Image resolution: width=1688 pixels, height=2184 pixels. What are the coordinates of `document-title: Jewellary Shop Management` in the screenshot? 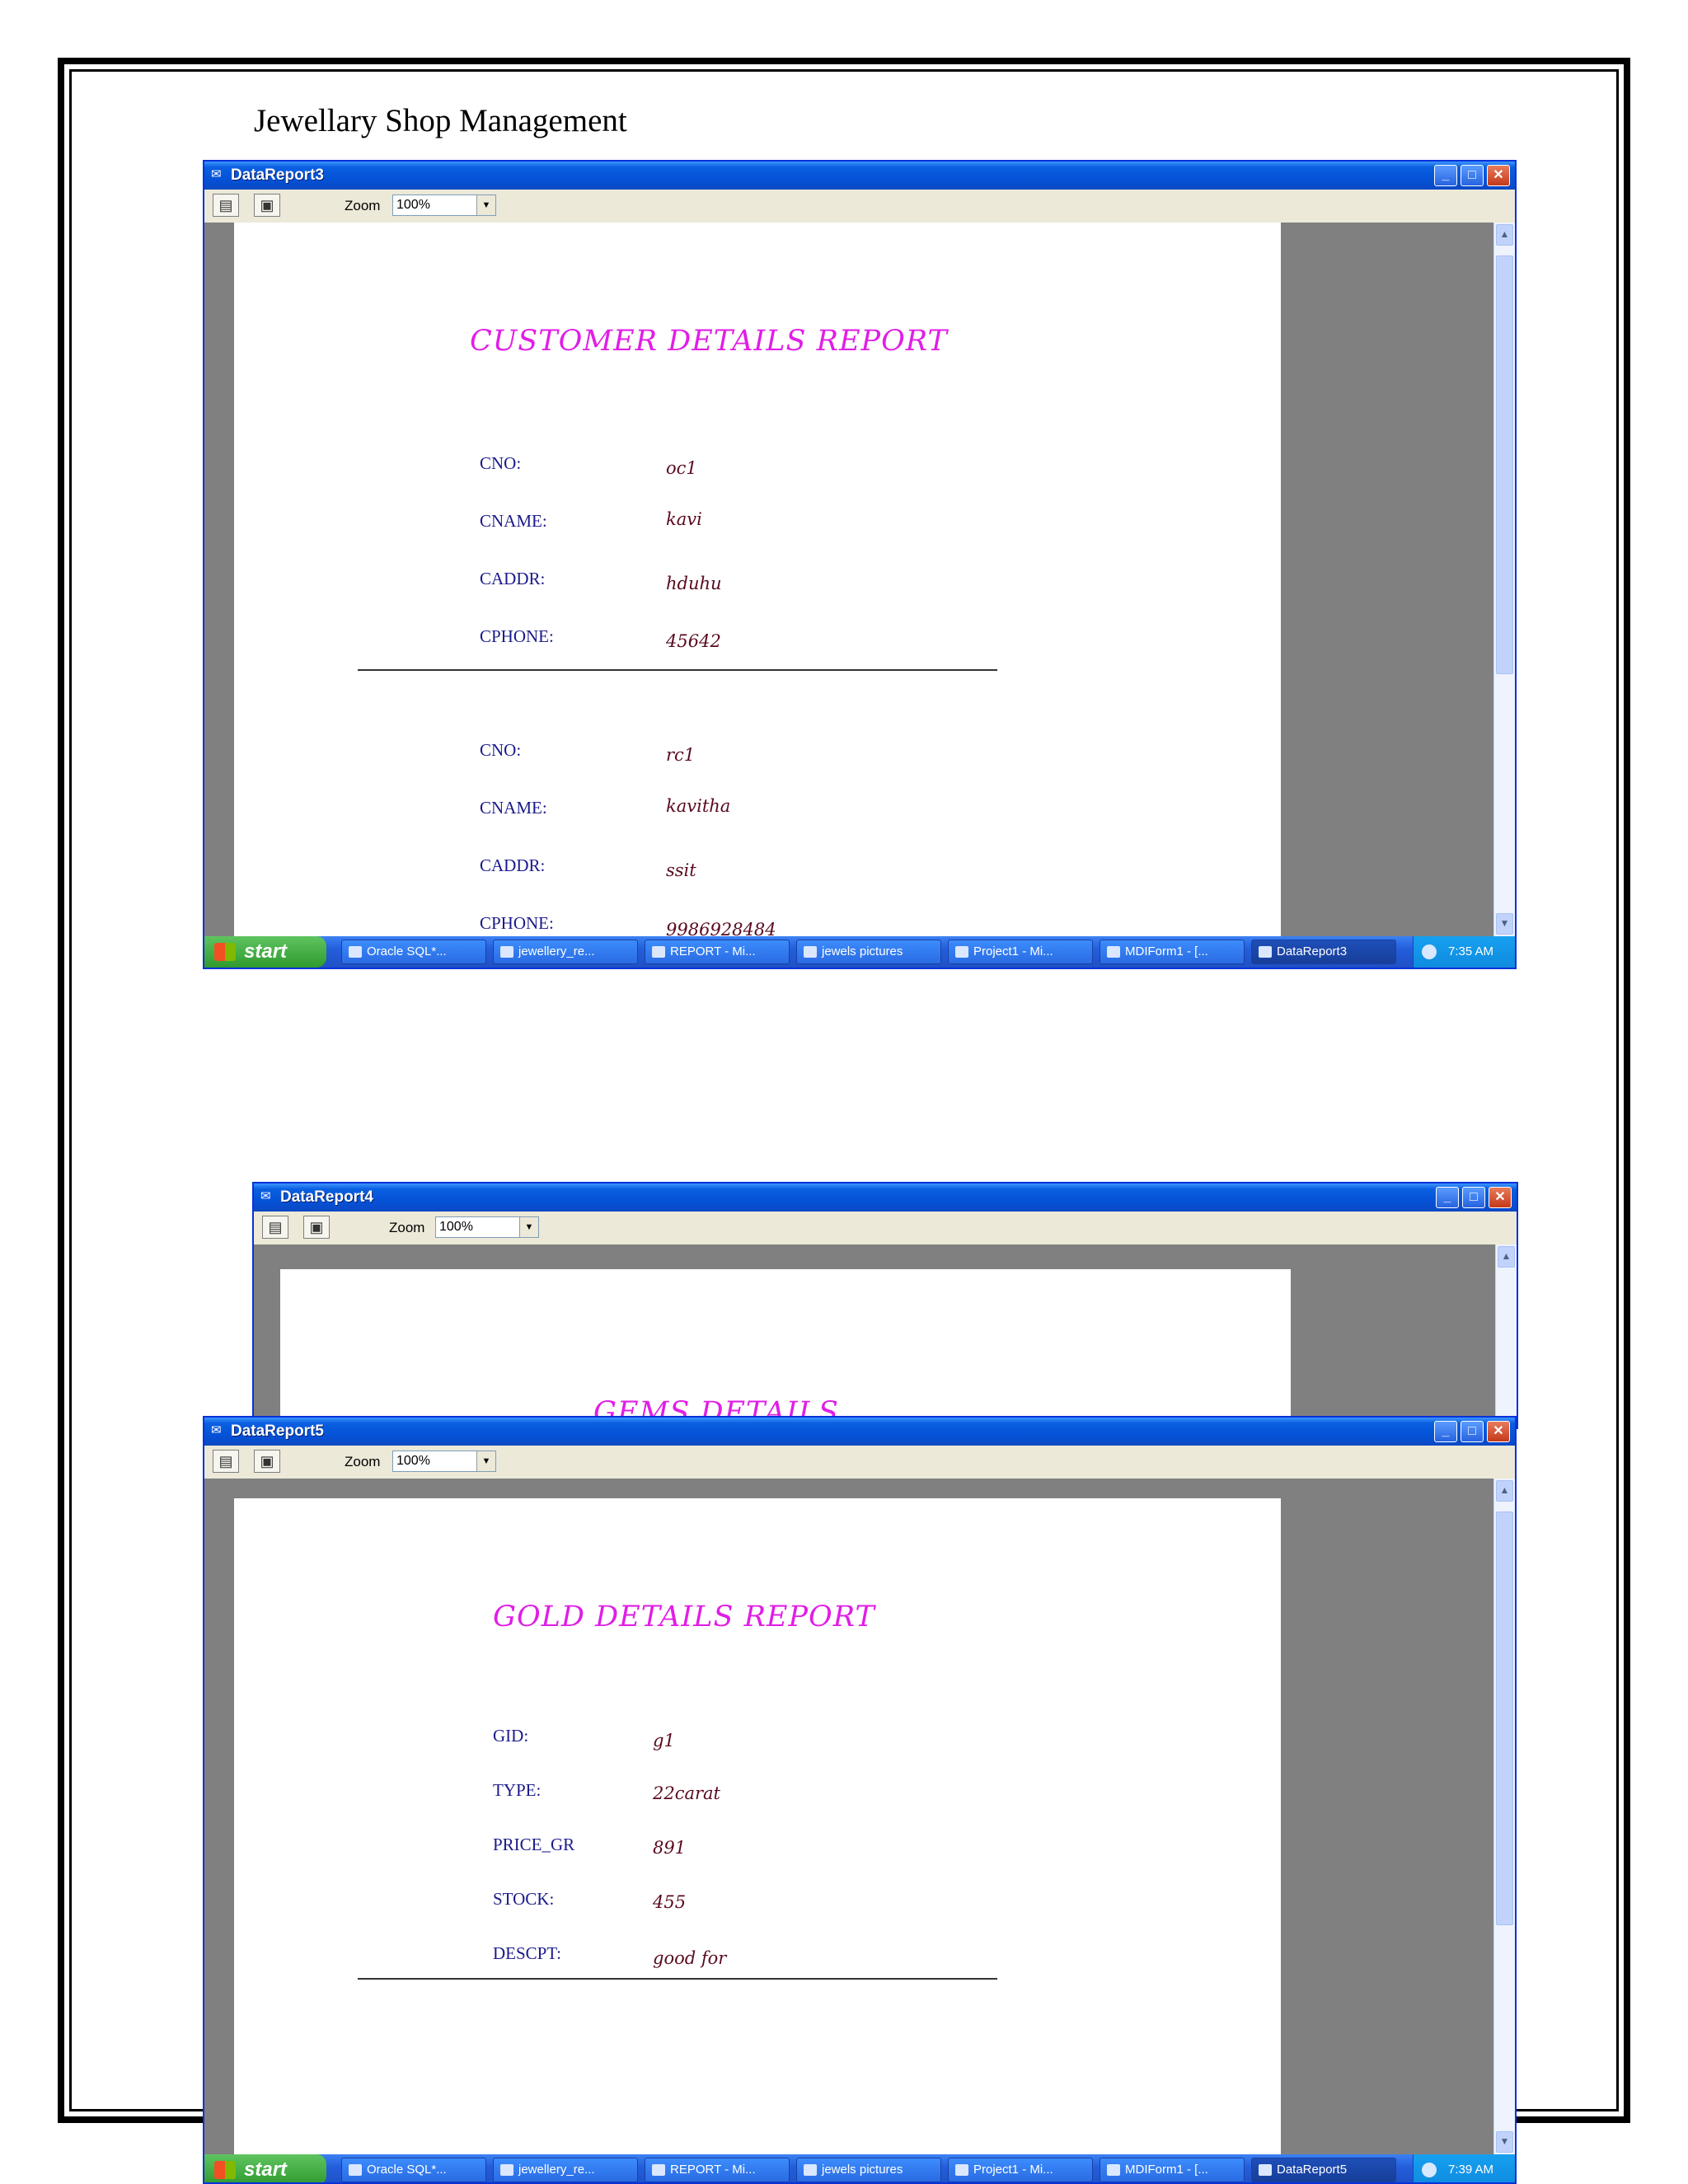 It's located at (441, 120).